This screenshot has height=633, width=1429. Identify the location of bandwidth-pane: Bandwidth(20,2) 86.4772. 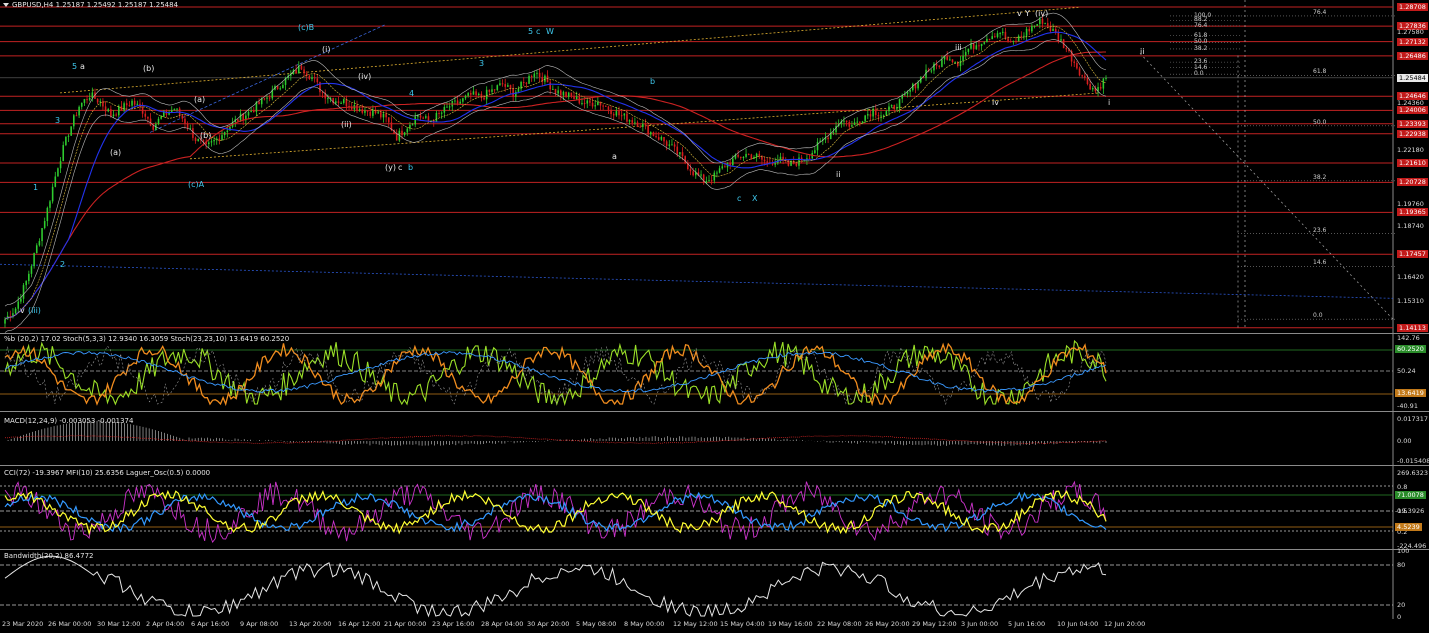
(714, 584).